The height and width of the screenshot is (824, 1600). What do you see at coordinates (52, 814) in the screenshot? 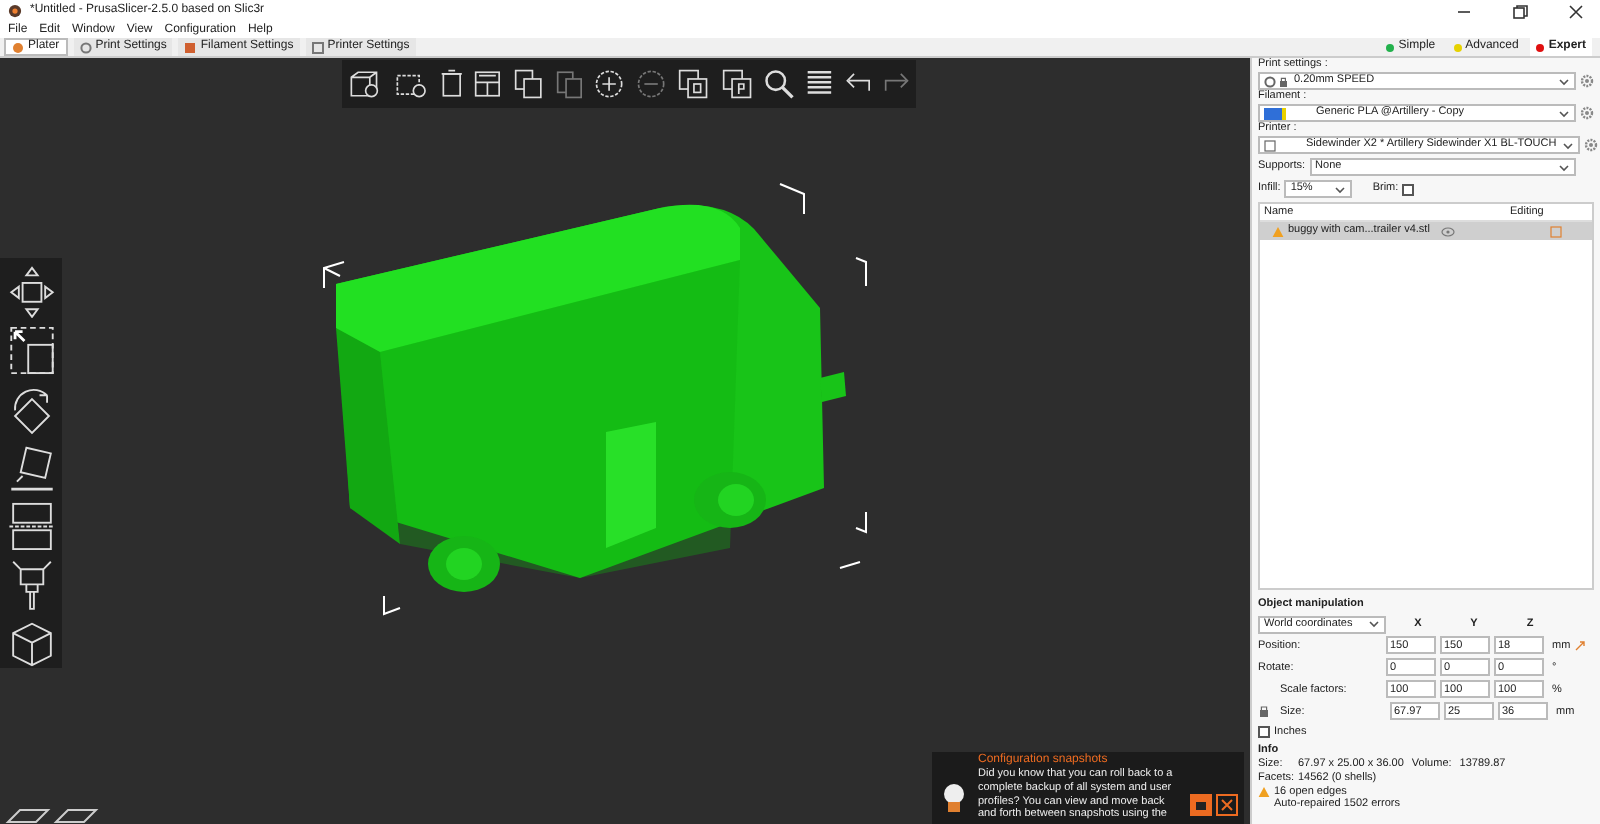
I see `layer-view-icon` at bounding box center [52, 814].